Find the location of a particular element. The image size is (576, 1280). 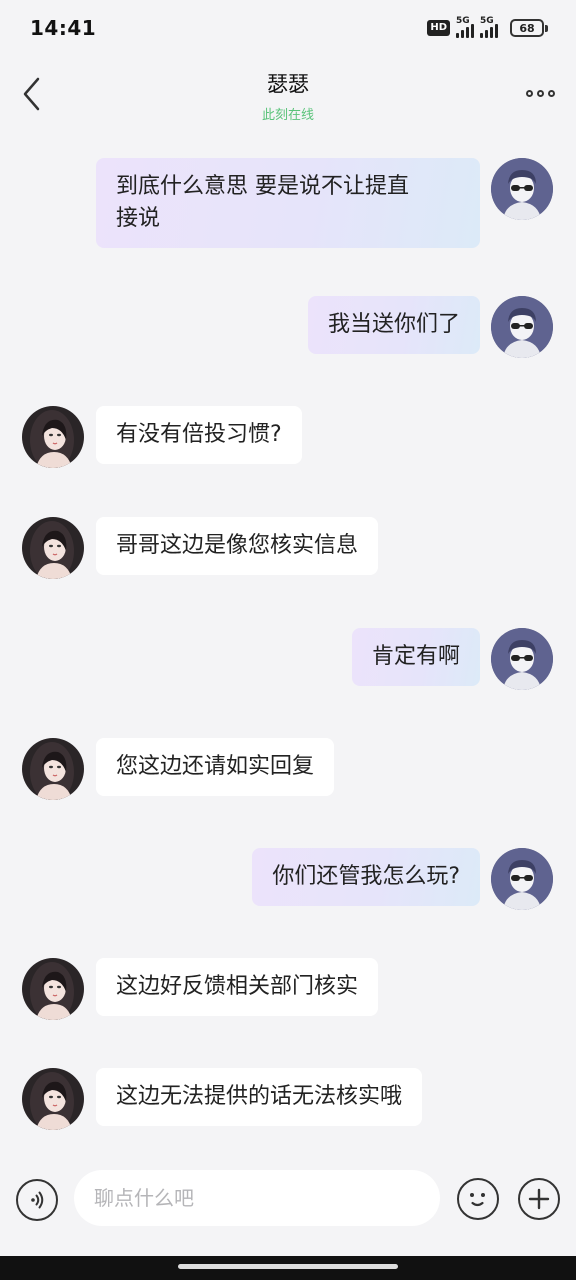

contact-message-bubble: 有没有倍投习惯? is located at coordinates (199, 435).